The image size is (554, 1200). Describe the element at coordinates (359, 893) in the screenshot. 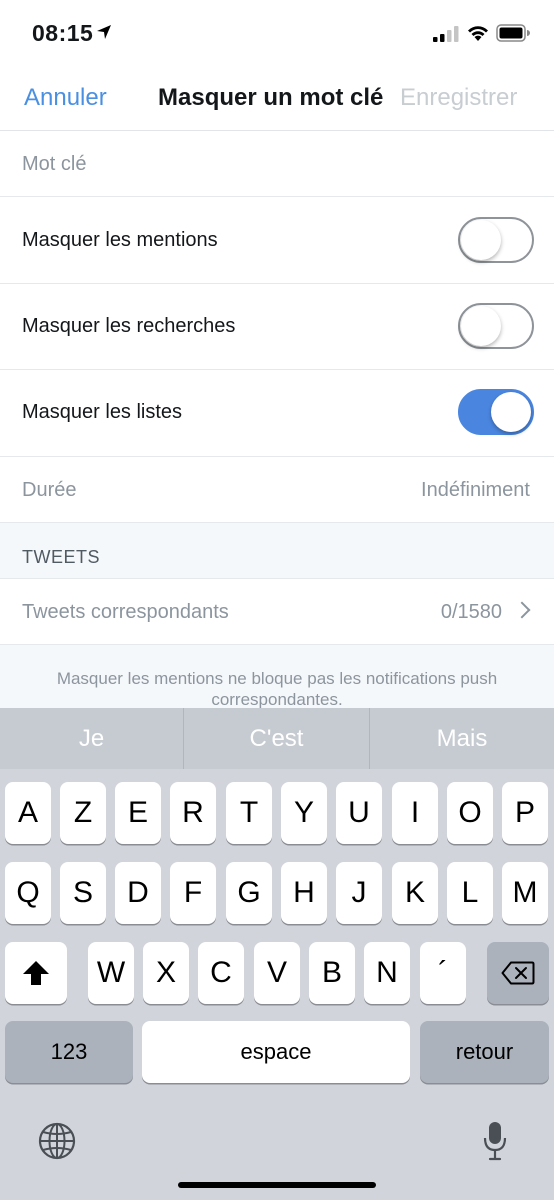

I see `key: J` at that location.